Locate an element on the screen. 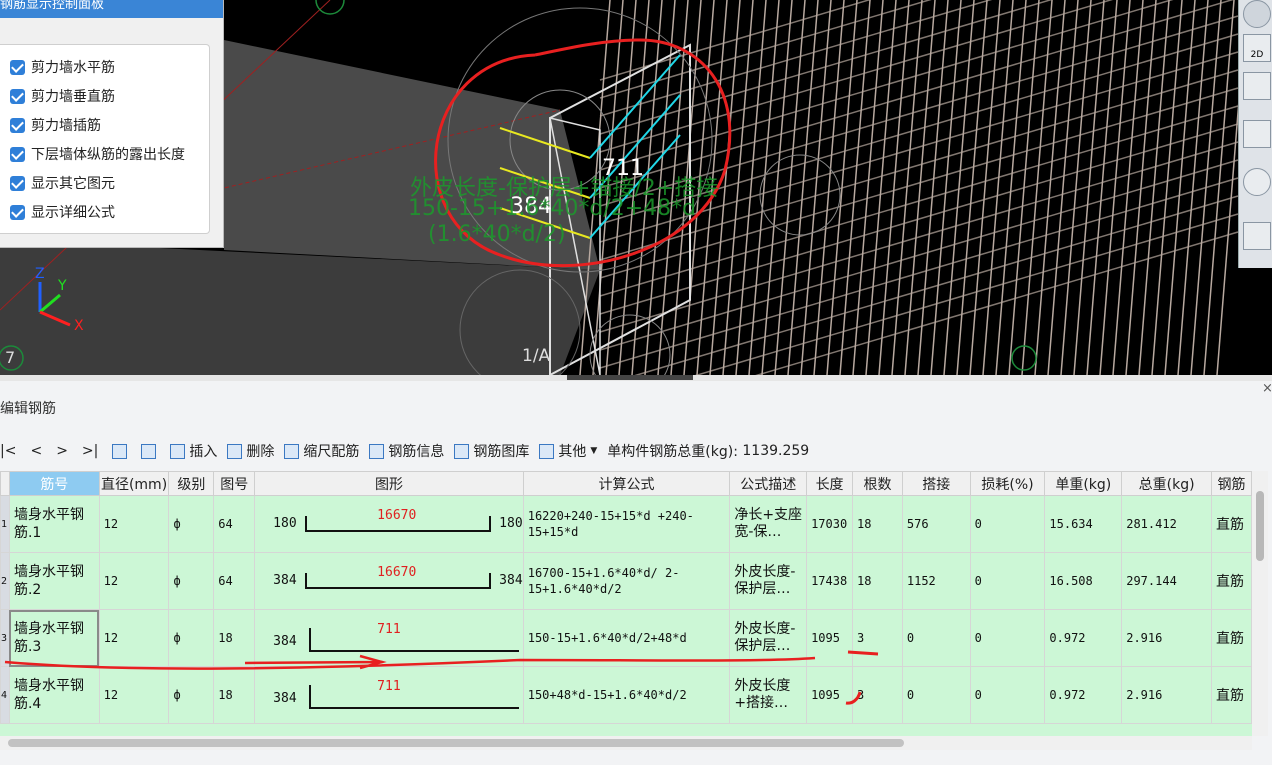 This screenshot has width=1272, height=765. column-header: 总重(kg) is located at coordinates (1167, 483).